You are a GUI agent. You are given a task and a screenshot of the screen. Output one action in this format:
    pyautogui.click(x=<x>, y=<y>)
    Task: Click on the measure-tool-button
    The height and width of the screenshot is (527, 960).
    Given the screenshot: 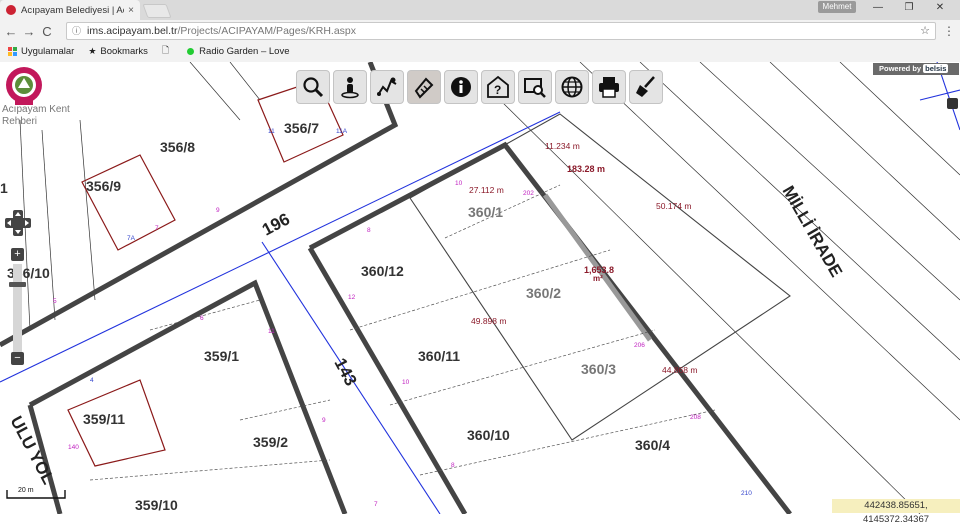 What is the action you would take?
    pyautogui.click(x=424, y=87)
    